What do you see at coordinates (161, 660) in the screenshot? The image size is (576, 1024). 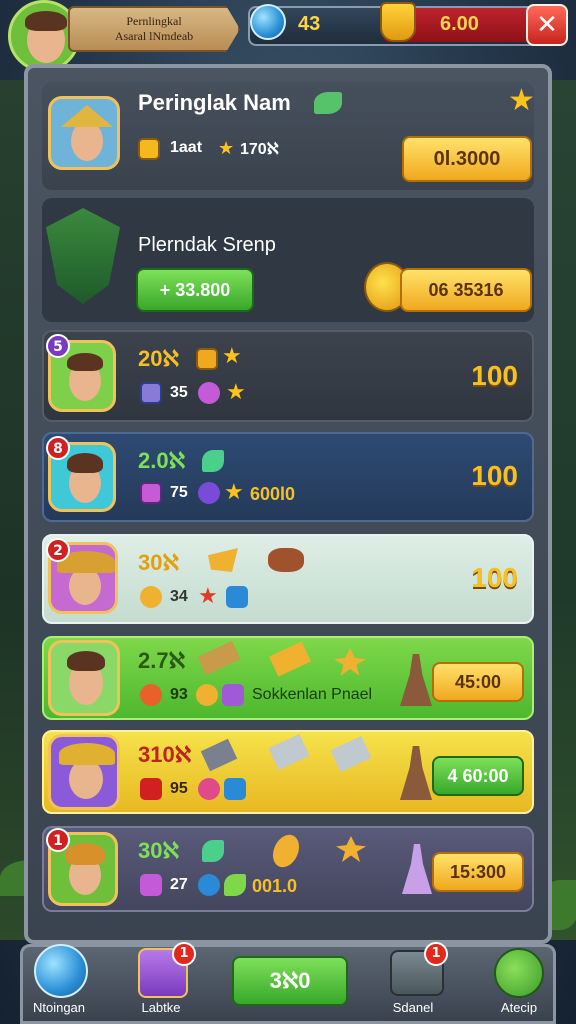 I see `rank-level: 2.7ℵ` at bounding box center [161, 660].